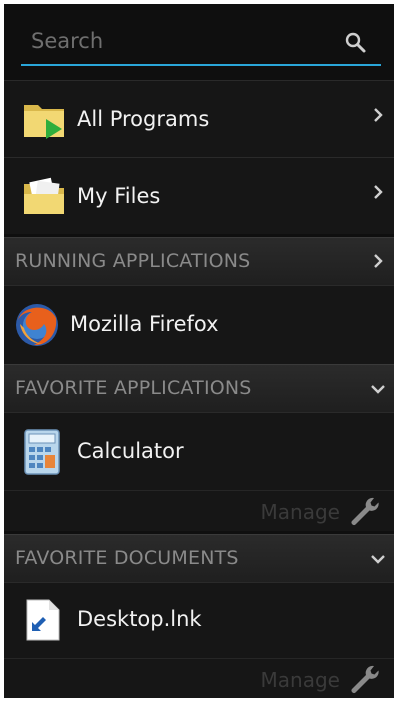 The width and height of the screenshot is (398, 702). I want to click on search-input: Search, so click(201, 45).